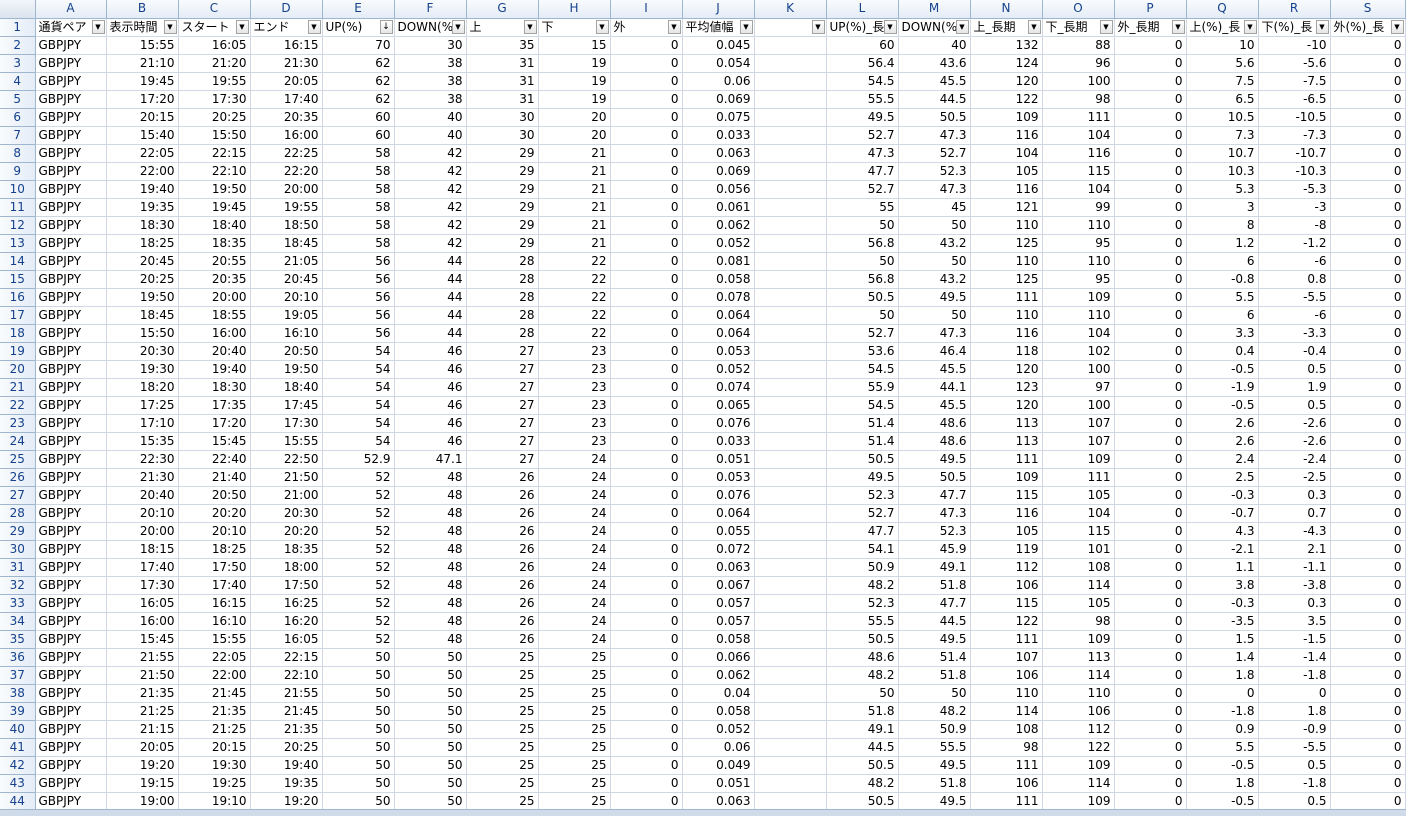 The image size is (1406, 816). What do you see at coordinates (818, 26) in the screenshot?
I see `filter-dropdown-icon: ▼` at bounding box center [818, 26].